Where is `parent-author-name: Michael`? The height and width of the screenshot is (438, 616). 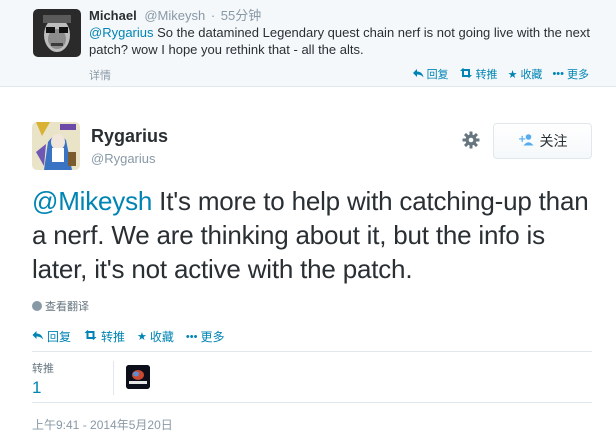 parent-author-name: Michael is located at coordinates (113, 15).